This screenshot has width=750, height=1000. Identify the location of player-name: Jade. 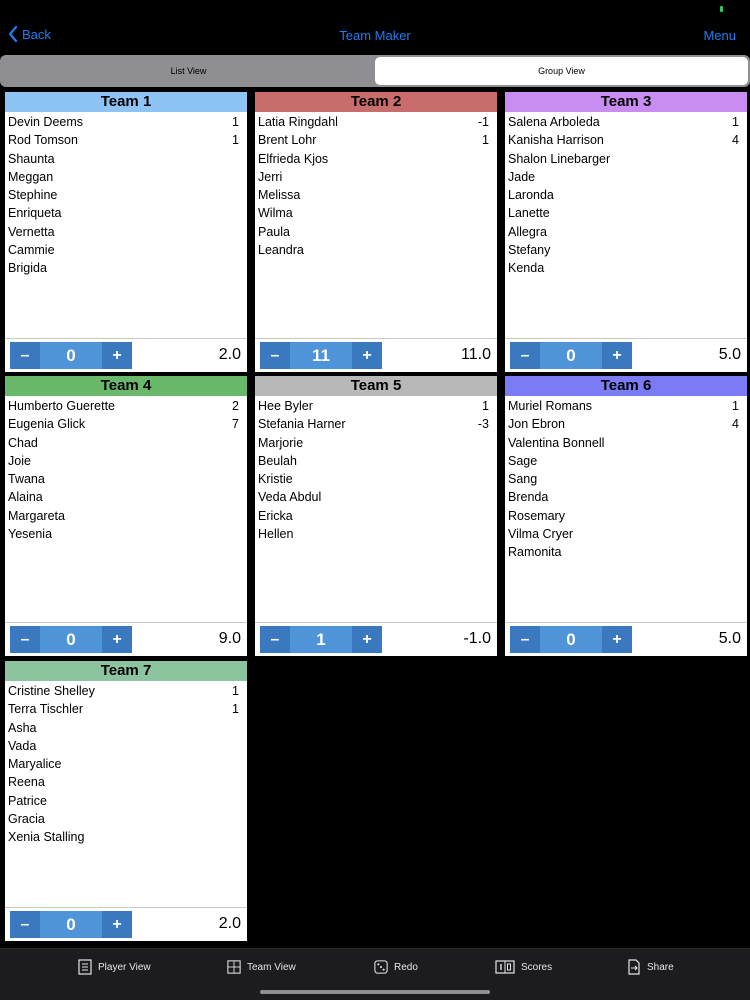
(522, 176).